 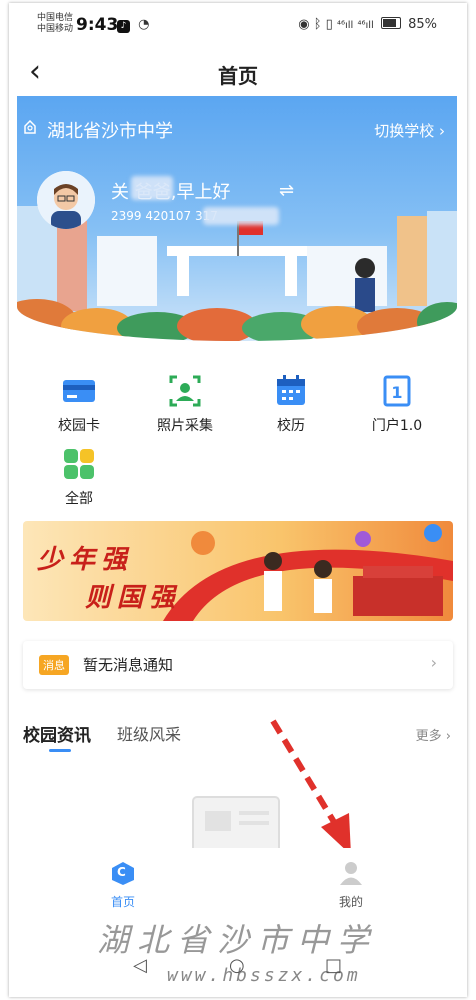 I want to click on battery-icon, so click(x=390, y=23).